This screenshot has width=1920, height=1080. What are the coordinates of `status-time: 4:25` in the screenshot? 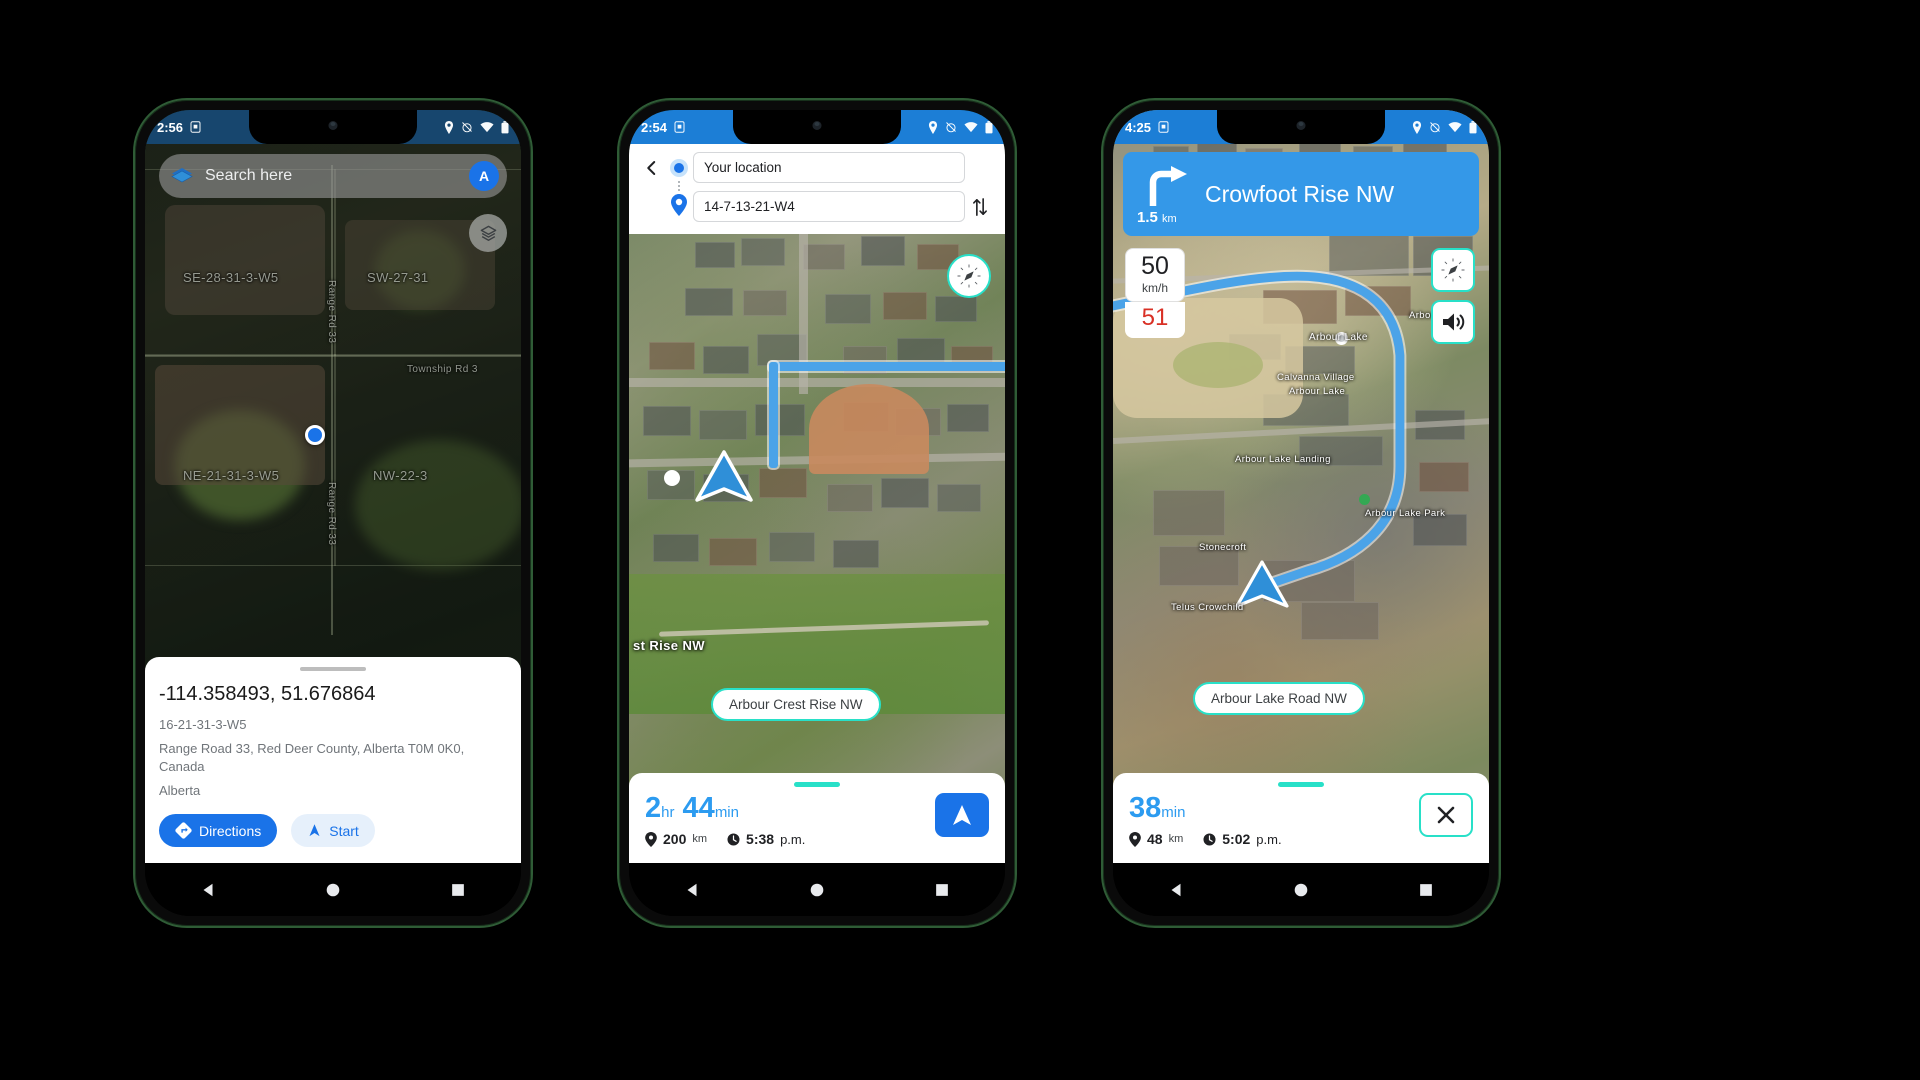 It's located at (1138, 127).